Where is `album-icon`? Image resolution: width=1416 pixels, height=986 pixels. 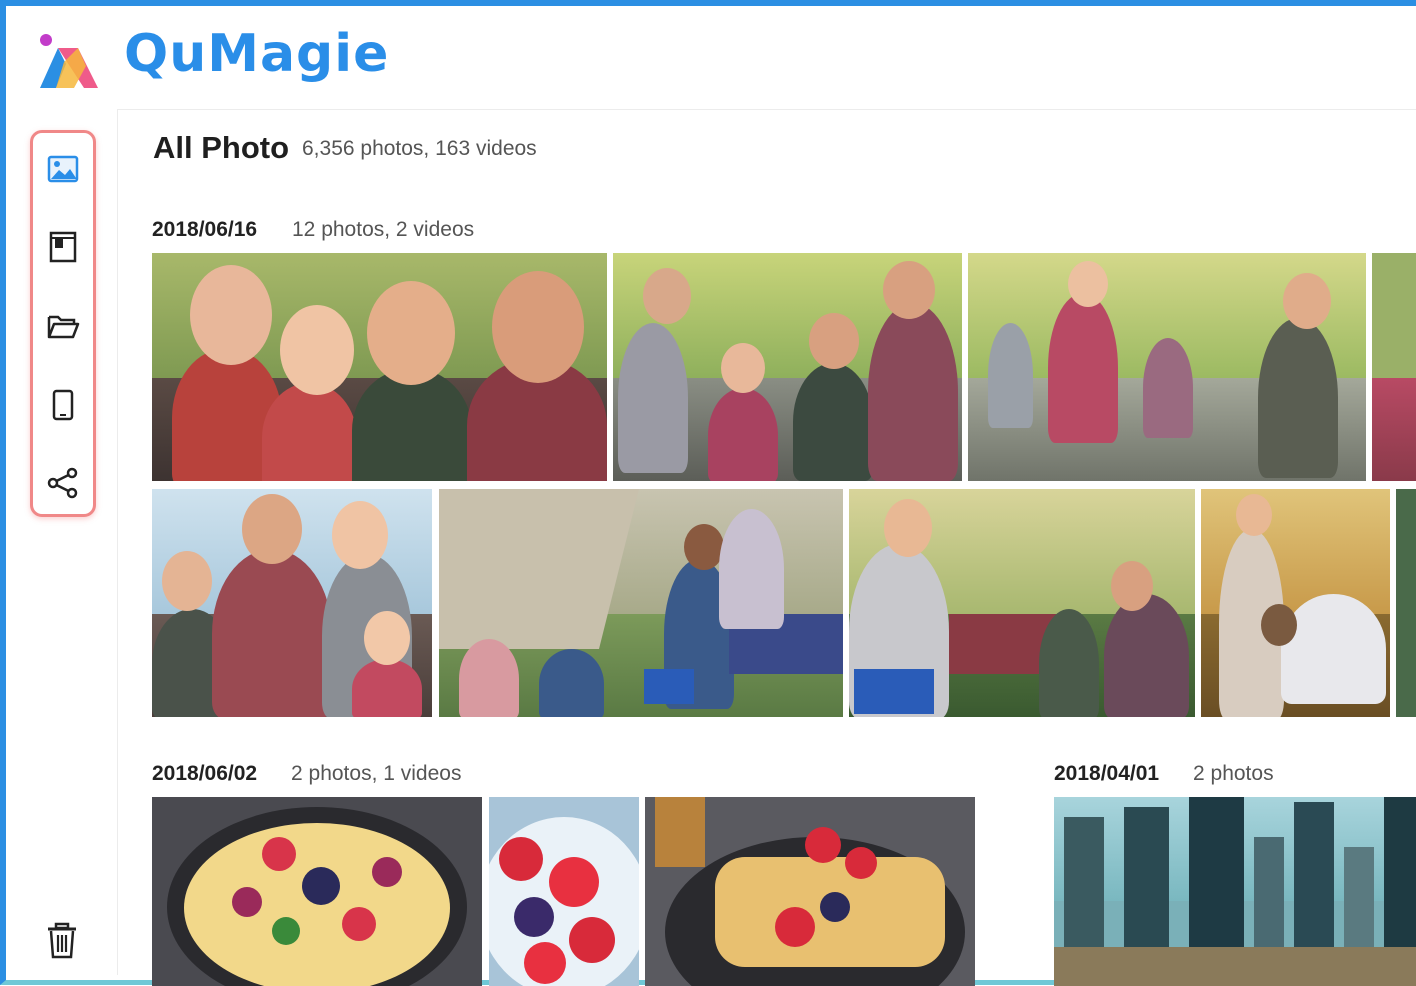 album-icon is located at coordinates (63, 247).